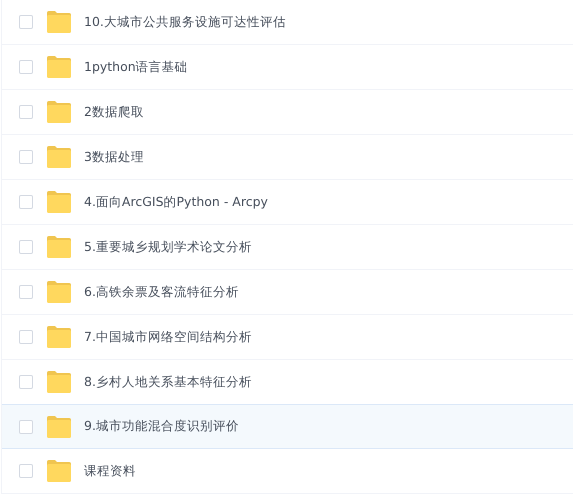  I want to click on file-row: 1python语言基础, so click(287, 67).